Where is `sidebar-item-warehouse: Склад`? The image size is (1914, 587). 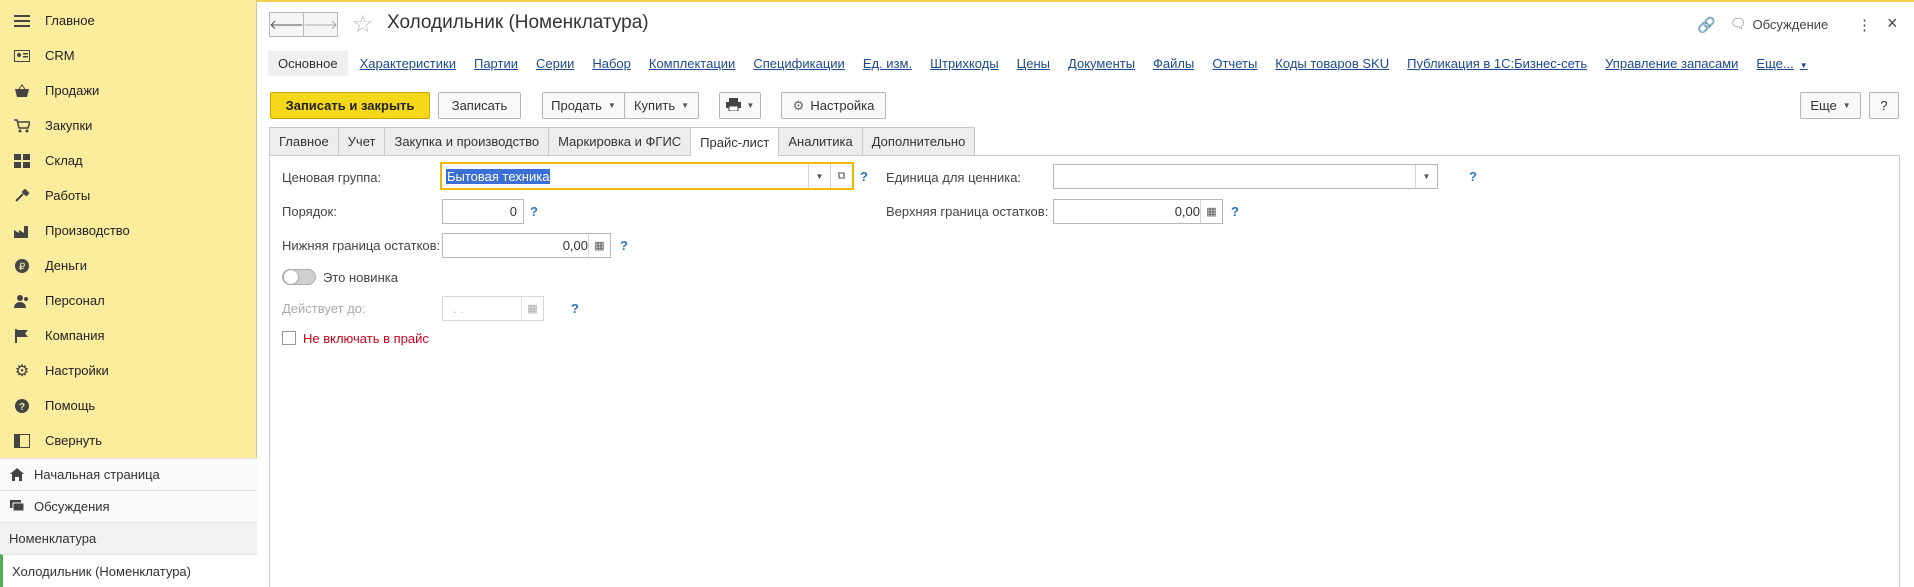
sidebar-item-warehouse: Склад is located at coordinates (128, 160).